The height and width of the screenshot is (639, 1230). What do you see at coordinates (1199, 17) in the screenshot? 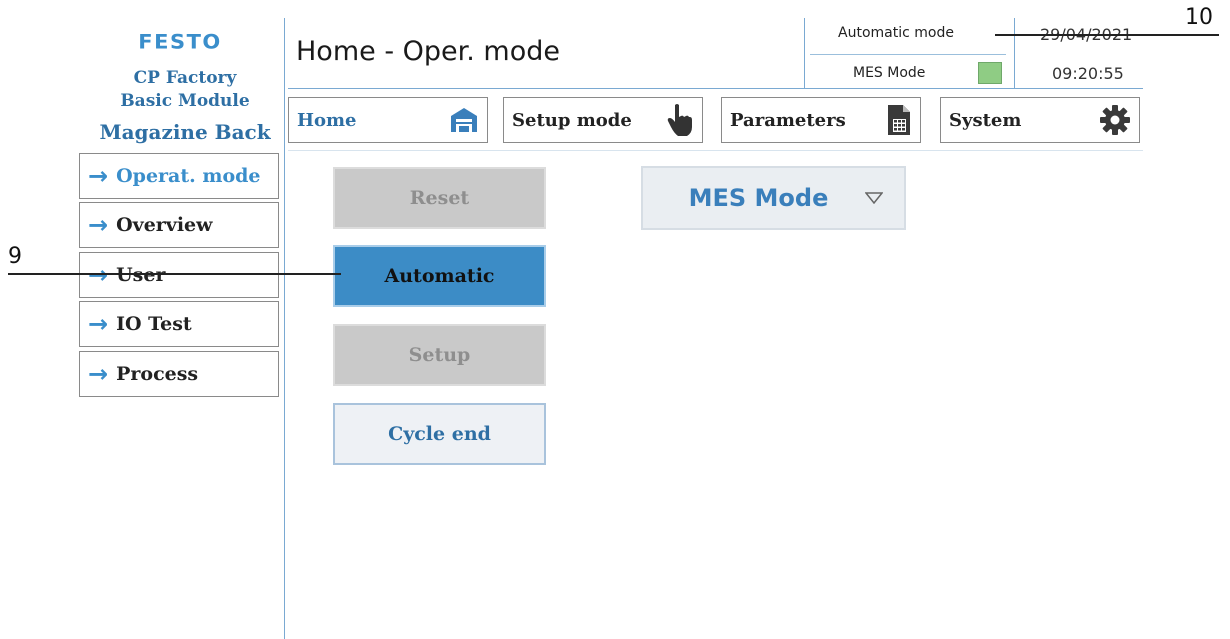
I see `callout-10-number: 10` at bounding box center [1199, 17].